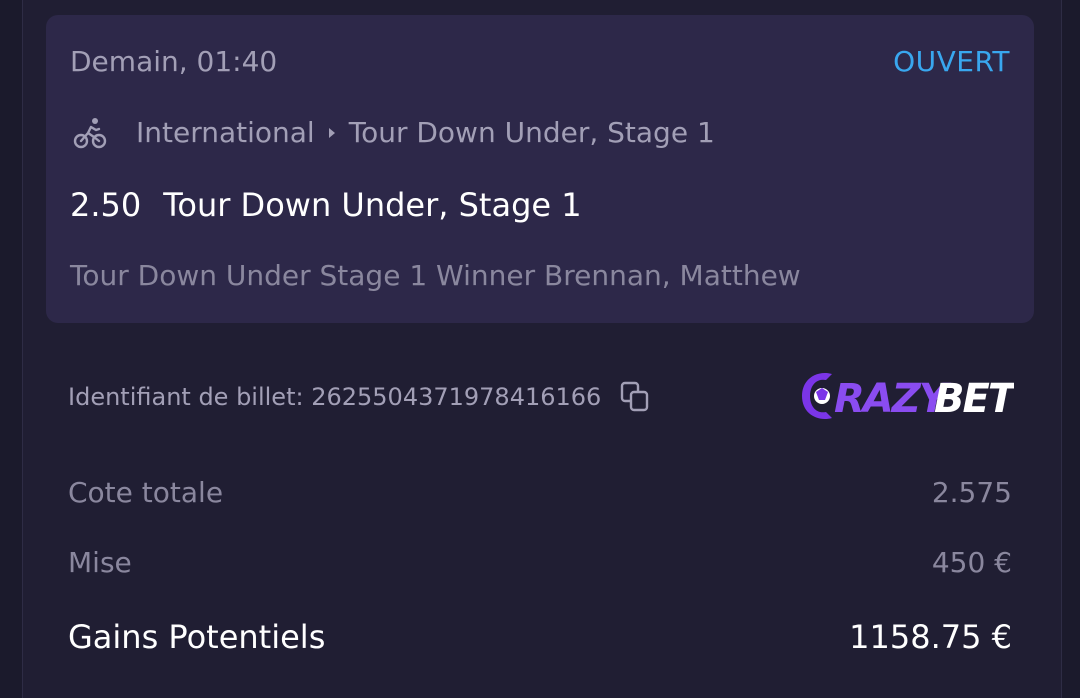 This screenshot has height=698, width=1080. Describe the element at coordinates (531, 132) in the screenshot. I see `stage-name: Tour Down Under, Stage 1` at that location.